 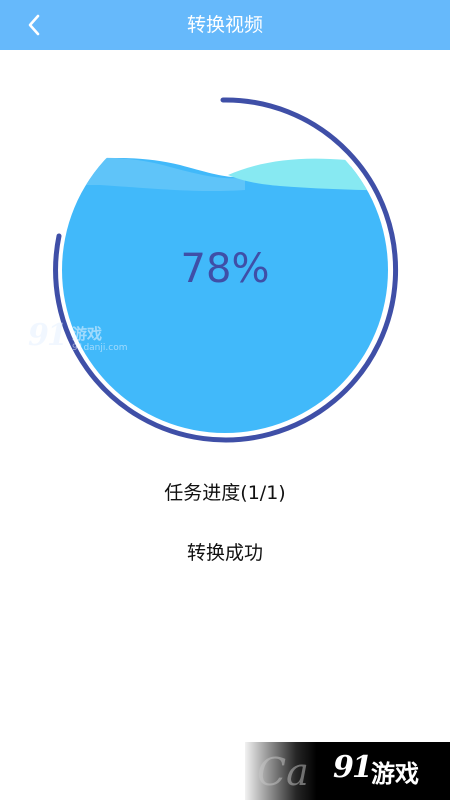 I want to click on watermark-logo: 91 游戏 91danji.com, so click(x=78, y=340).